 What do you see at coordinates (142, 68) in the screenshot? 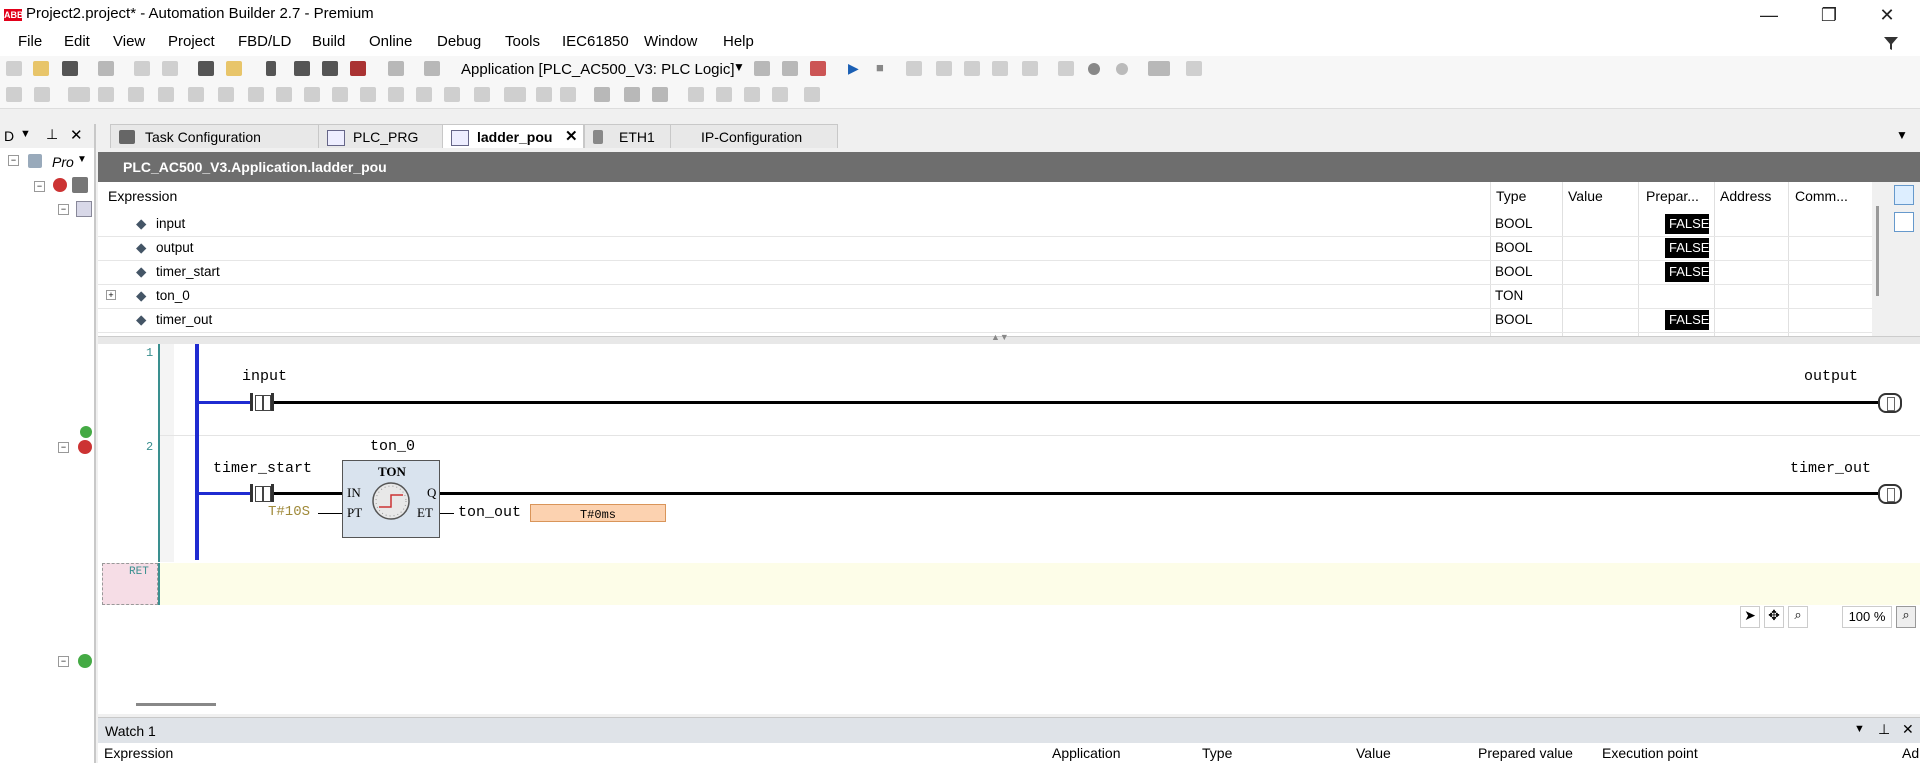
I see `undo-icon` at bounding box center [142, 68].